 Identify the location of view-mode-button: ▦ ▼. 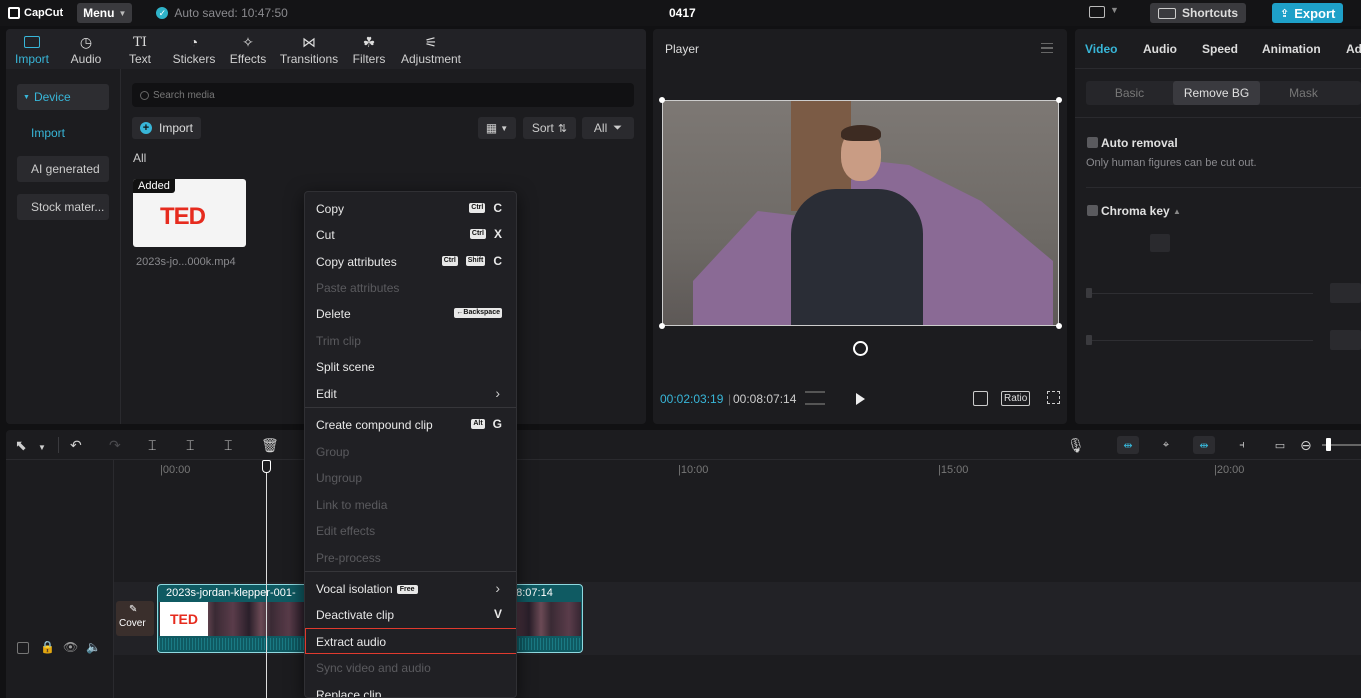
(497, 128).